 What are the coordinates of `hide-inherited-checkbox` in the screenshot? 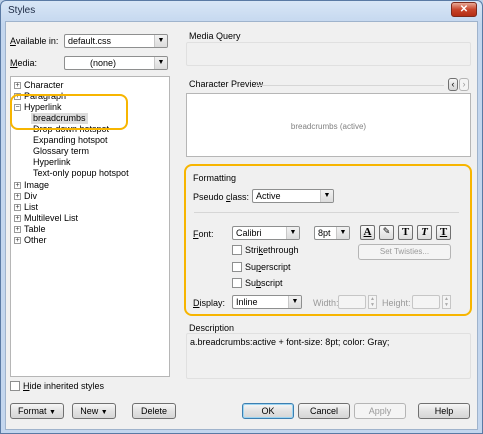 It's located at (15, 386).